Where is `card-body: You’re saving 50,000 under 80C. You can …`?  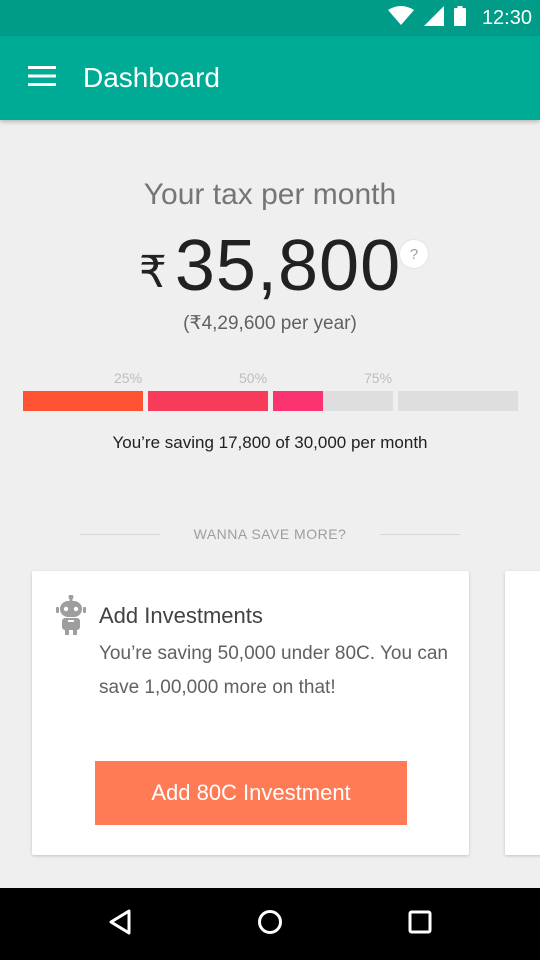 card-body: You’re saving 50,000 under 80C. You can … is located at coordinates (273, 670).